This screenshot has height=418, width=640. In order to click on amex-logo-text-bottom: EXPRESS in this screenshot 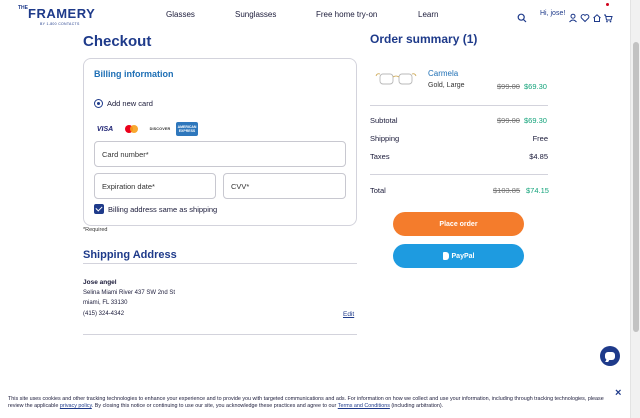, I will do `click(187, 131)`.